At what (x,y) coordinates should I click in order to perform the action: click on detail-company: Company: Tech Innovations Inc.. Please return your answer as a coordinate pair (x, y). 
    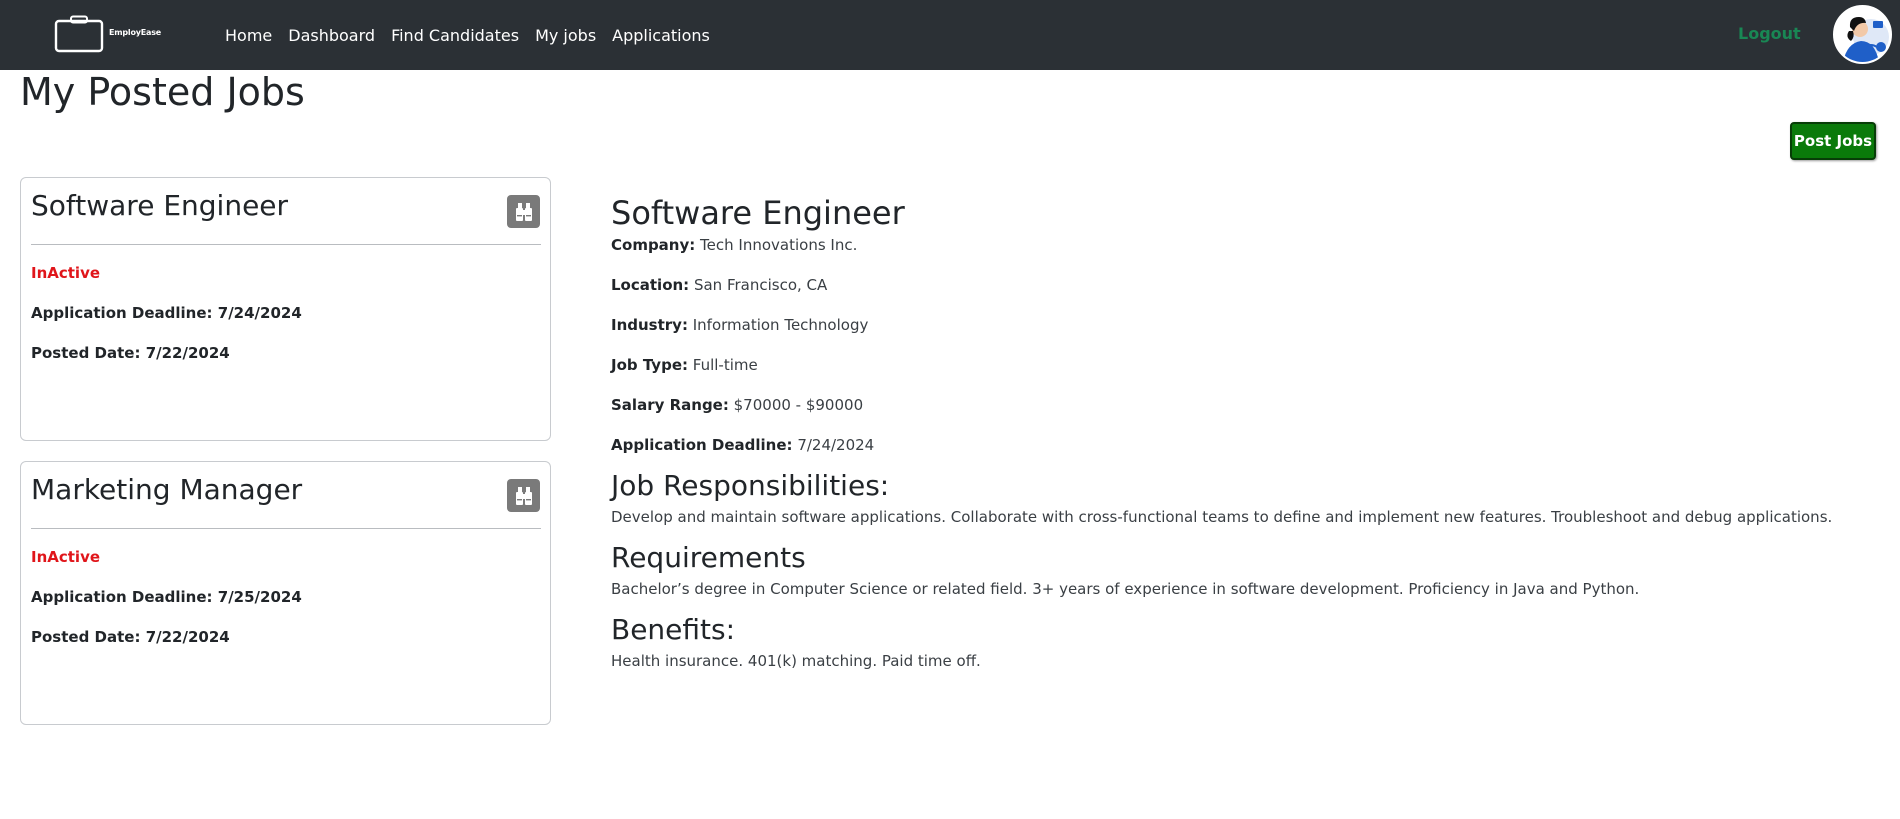
    Looking at the image, I should click on (1246, 255).